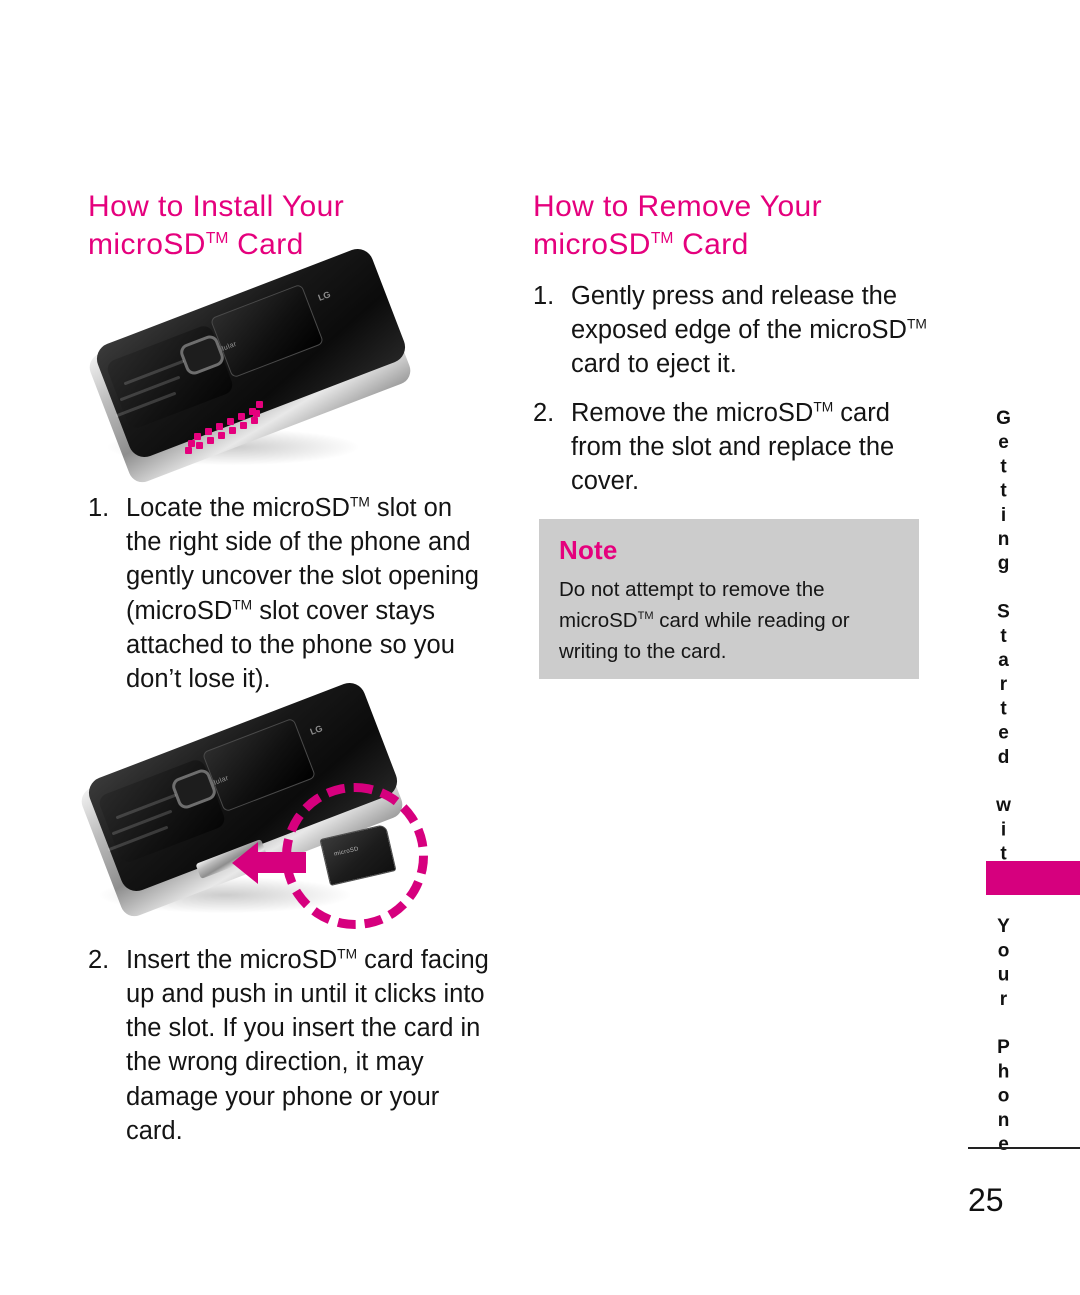  I want to click on microsd-slot-highlight-dots, so click(176, 366).